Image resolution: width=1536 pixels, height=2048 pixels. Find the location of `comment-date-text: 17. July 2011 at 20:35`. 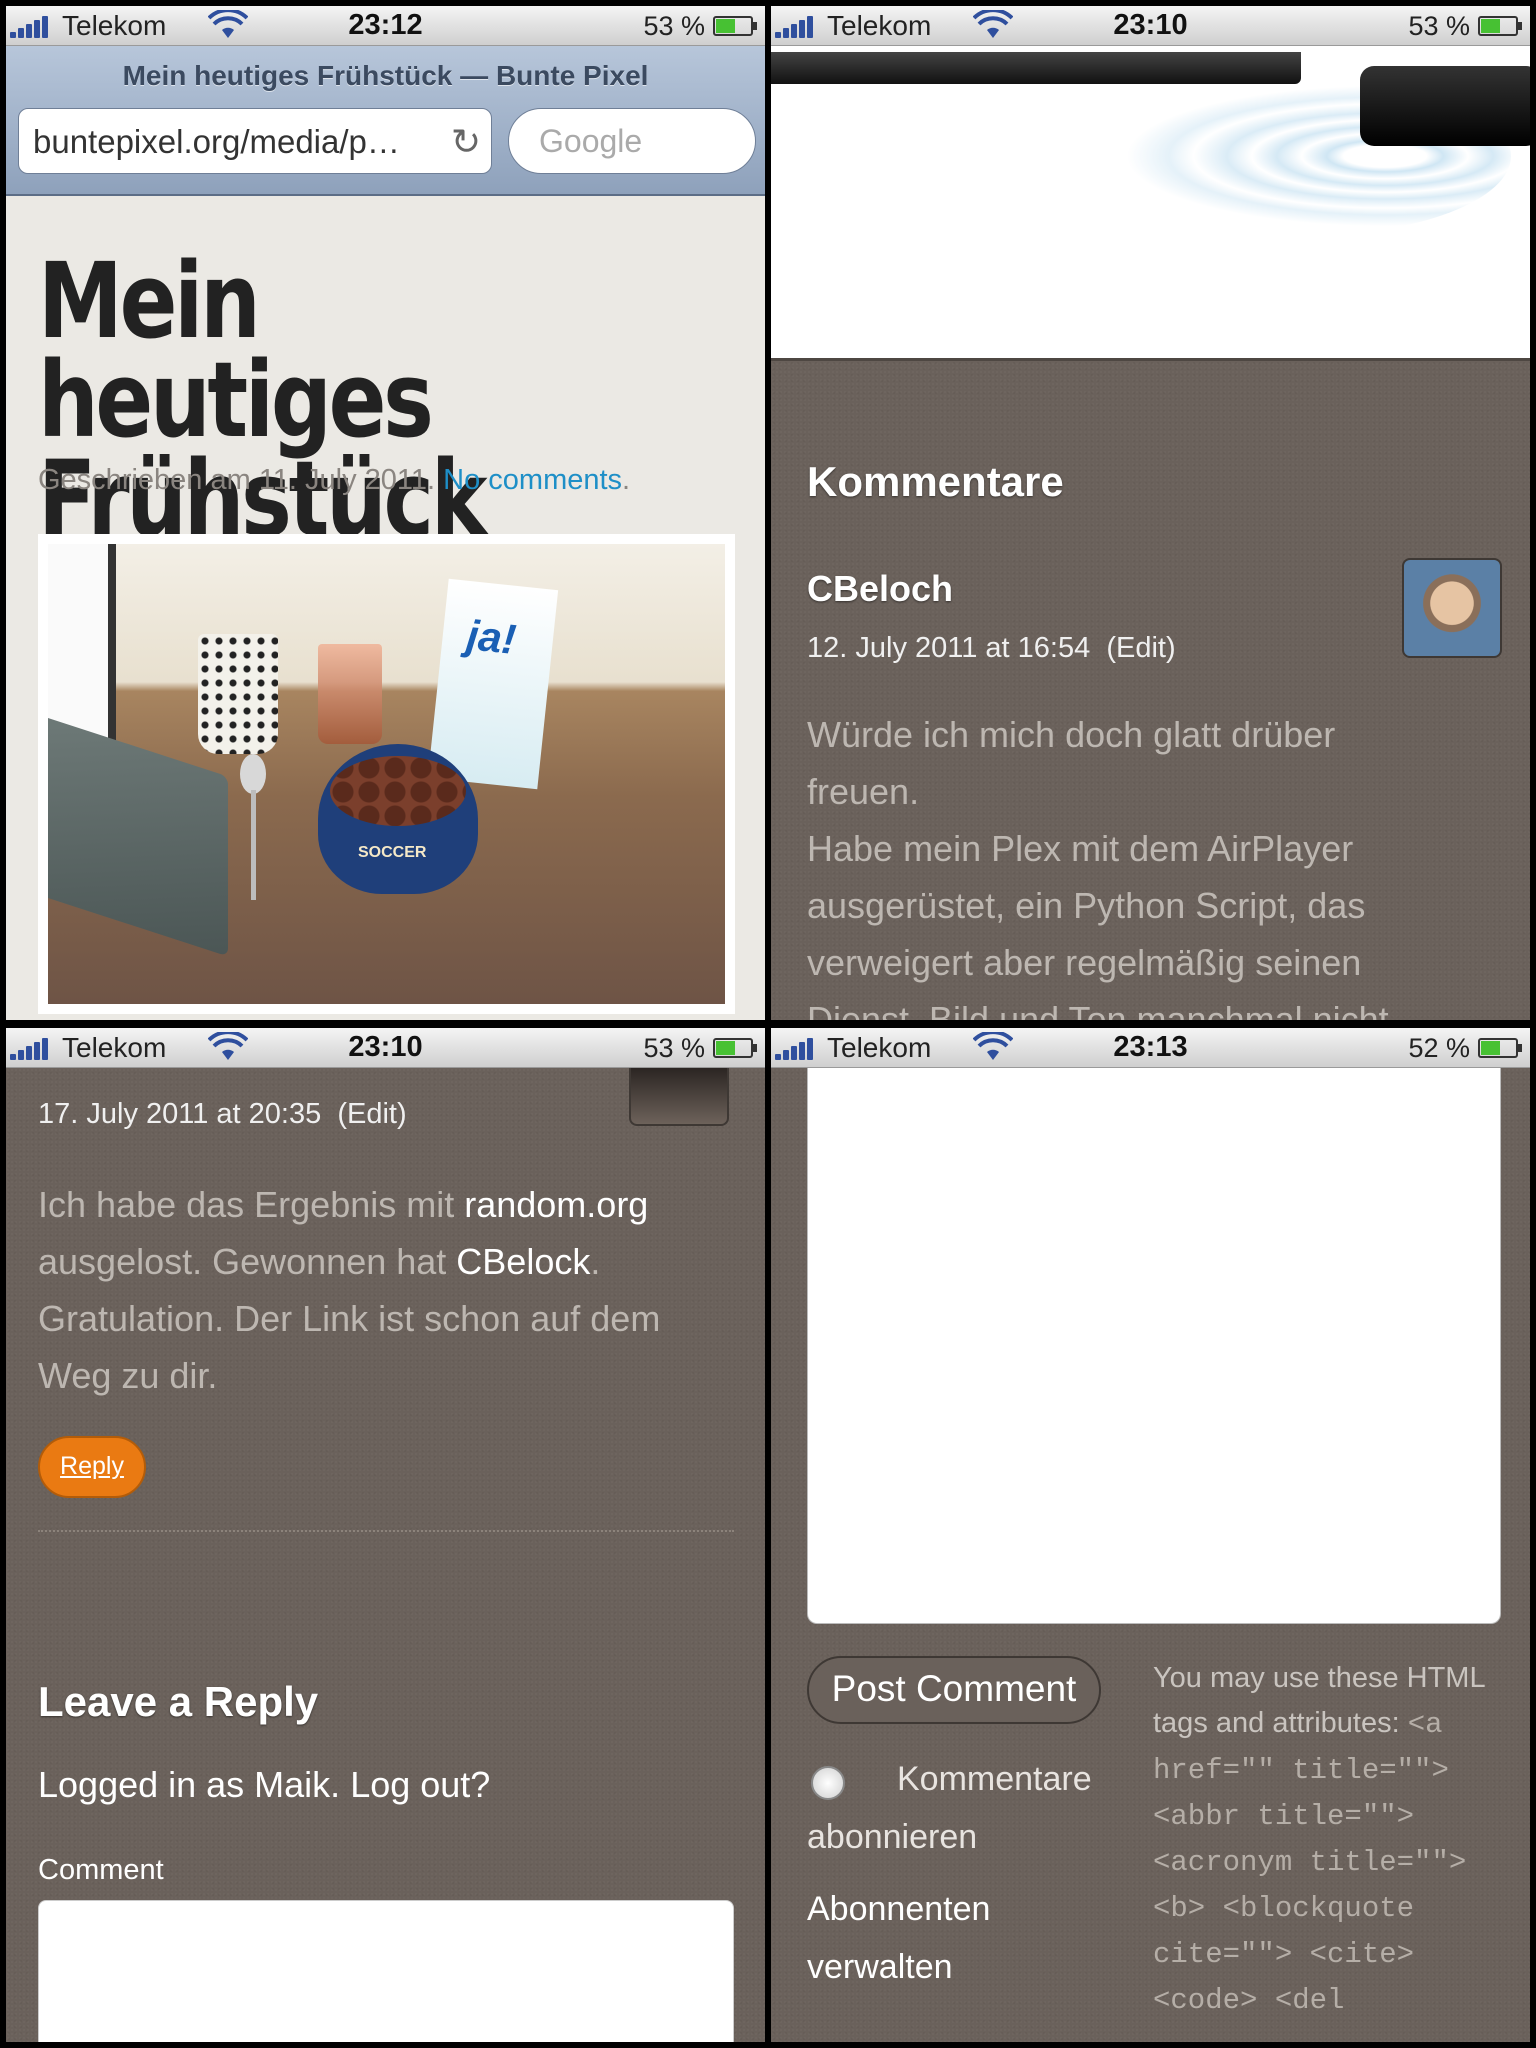

comment-date-text: 17. July 2011 at 20:35 is located at coordinates (180, 1114).